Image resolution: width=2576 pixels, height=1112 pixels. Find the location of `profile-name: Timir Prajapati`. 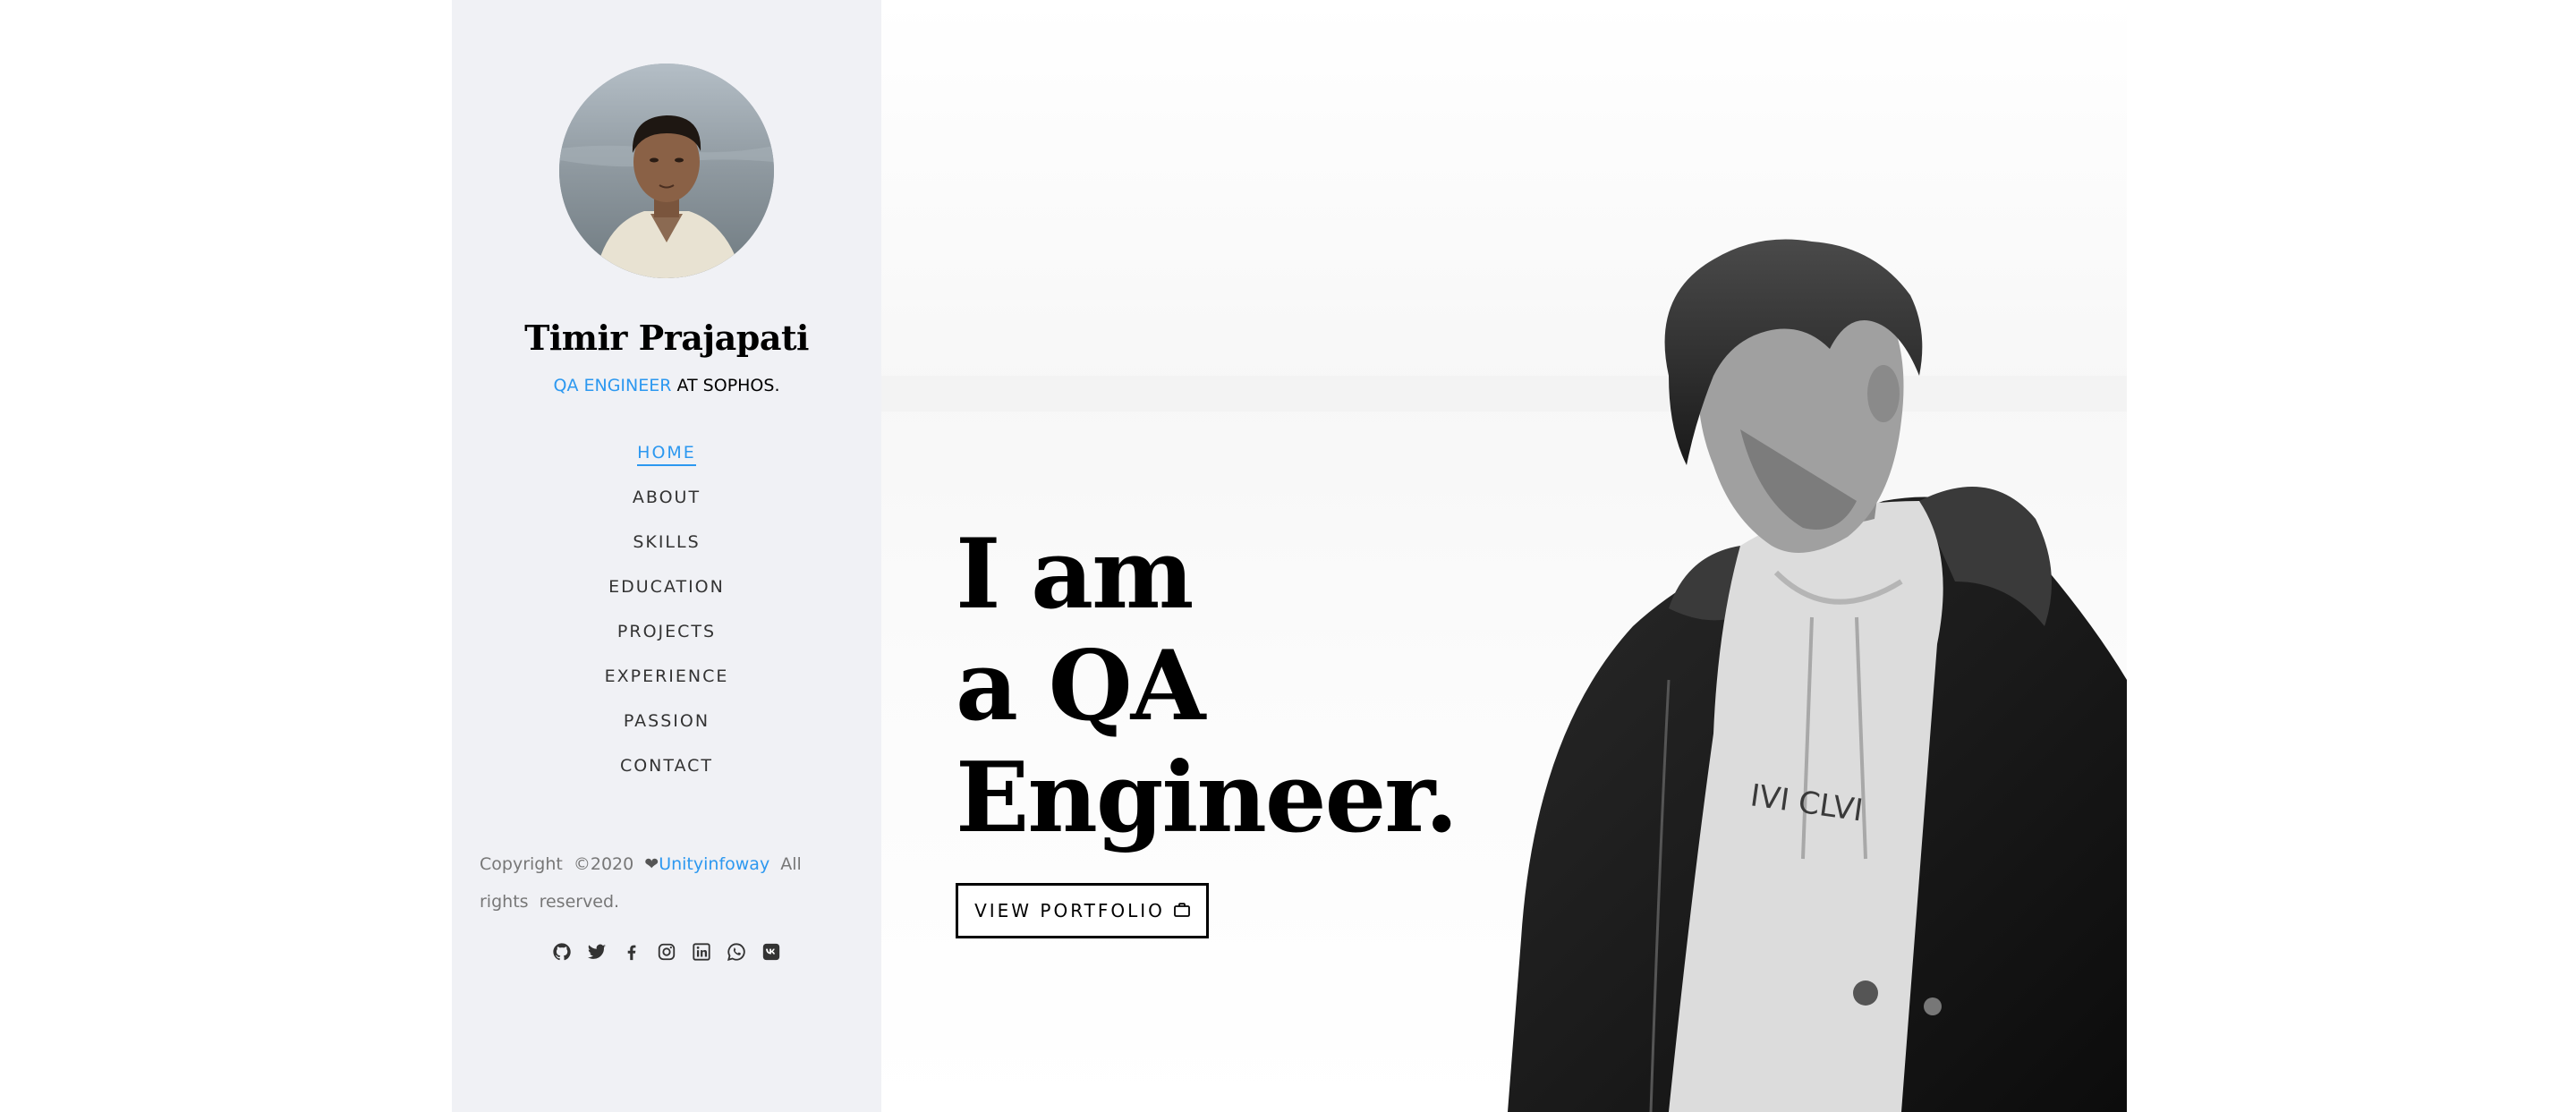

profile-name: Timir Prajapati is located at coordinates (666, 338).